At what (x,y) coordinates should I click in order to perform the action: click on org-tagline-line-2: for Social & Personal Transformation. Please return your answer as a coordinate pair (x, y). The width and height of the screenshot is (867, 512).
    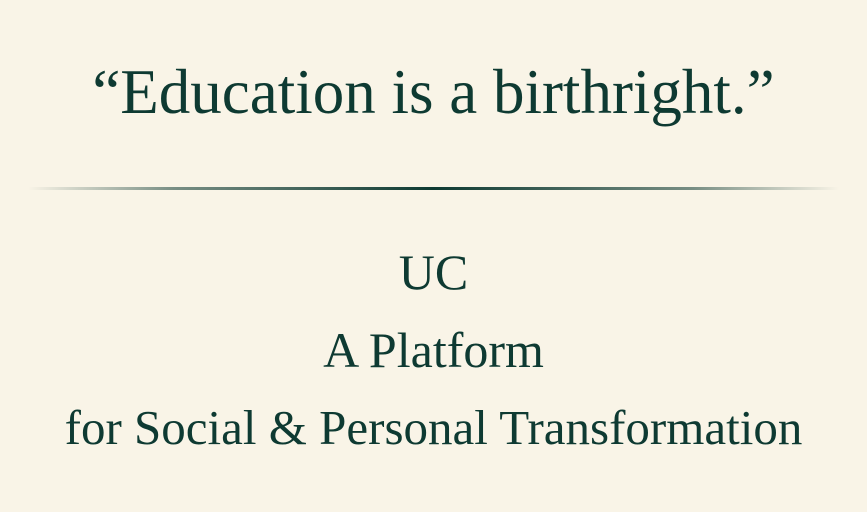
    Looking at the image, I should click on (433, 427).